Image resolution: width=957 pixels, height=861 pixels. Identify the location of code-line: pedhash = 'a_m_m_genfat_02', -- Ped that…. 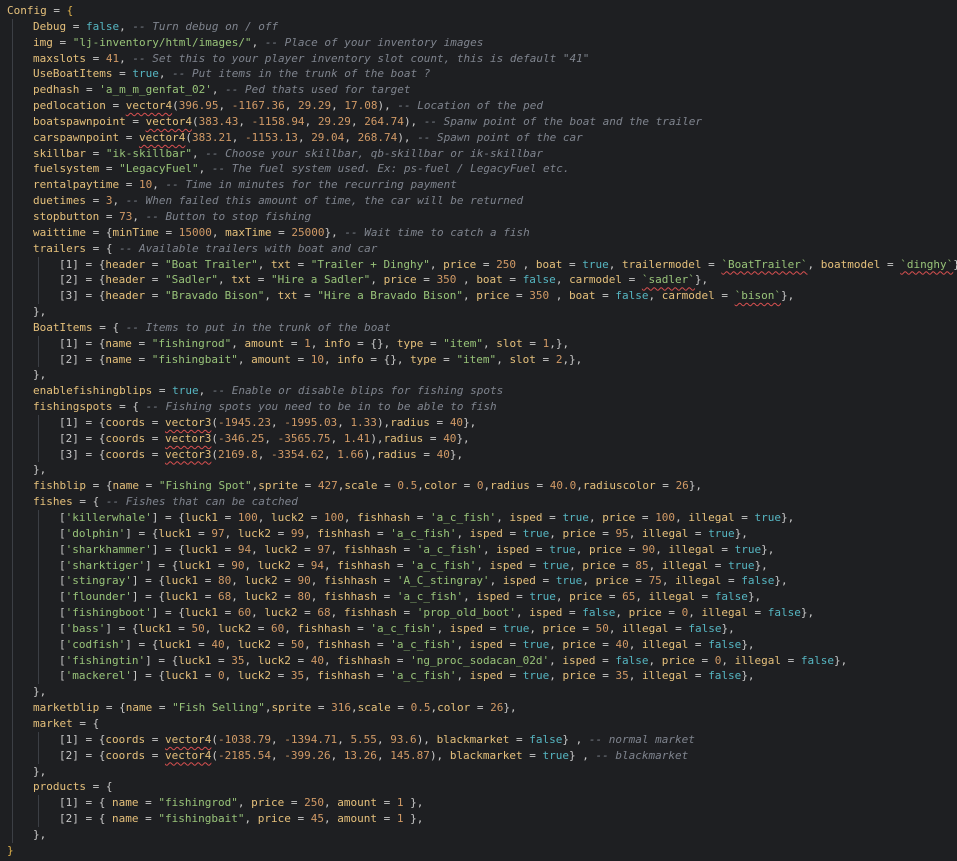
(478, 90).